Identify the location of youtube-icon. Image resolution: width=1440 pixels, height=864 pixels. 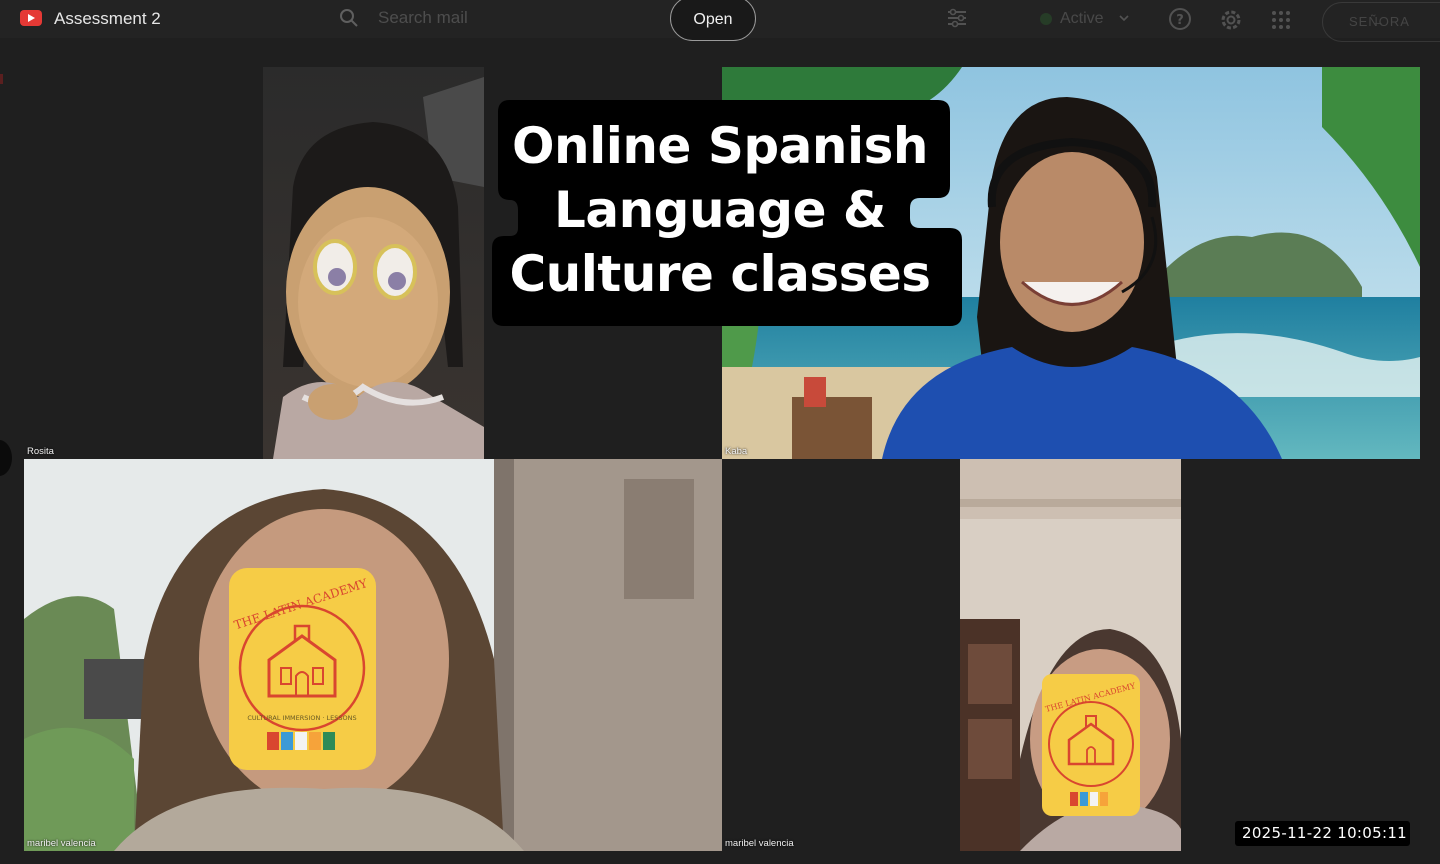
(31, 18).